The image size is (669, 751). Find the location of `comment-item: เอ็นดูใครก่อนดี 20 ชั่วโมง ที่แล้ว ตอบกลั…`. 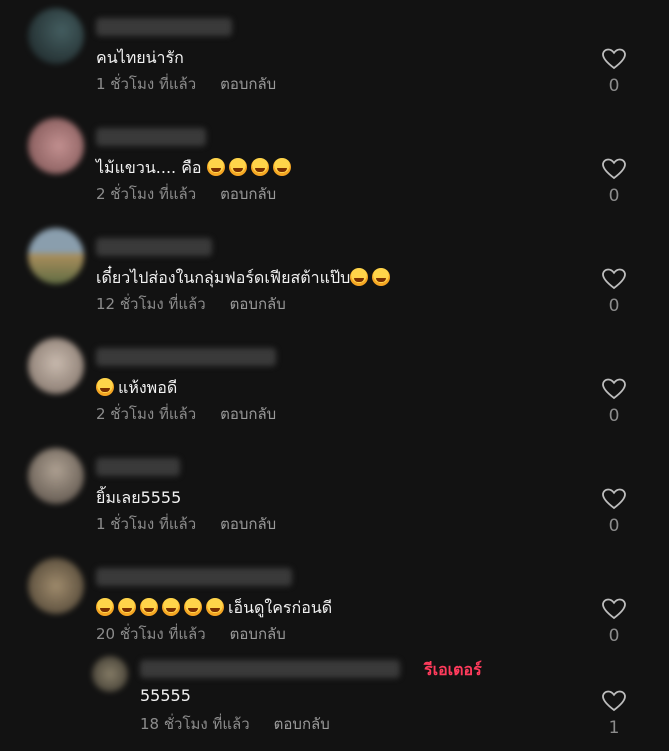

comment-item: เอ็นดูใครก่อนดี 20 ชั่วโมง ที่แล้ว ตอบกลั… is located at coordinates (334, 613).